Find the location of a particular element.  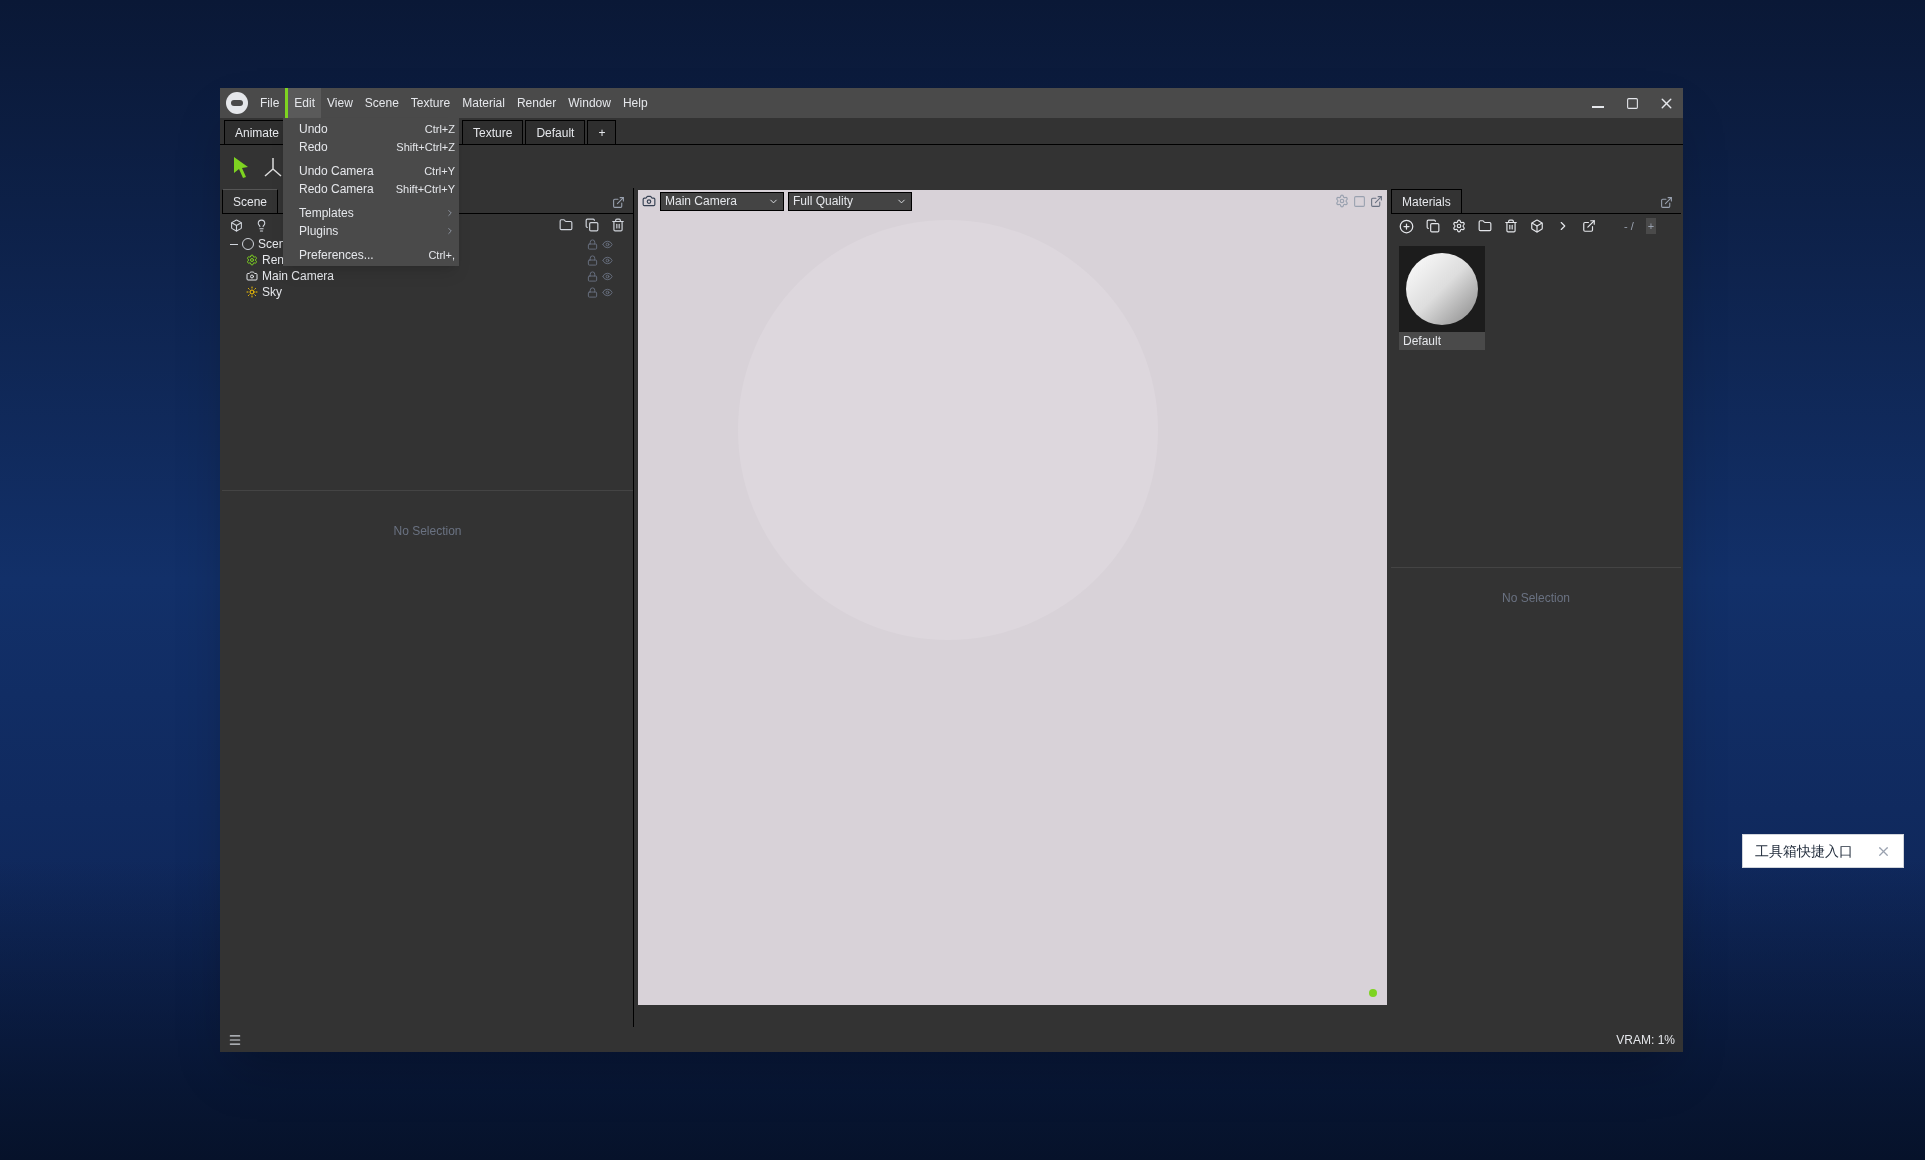

menu-item: Render is located at coordinates (536, 103).